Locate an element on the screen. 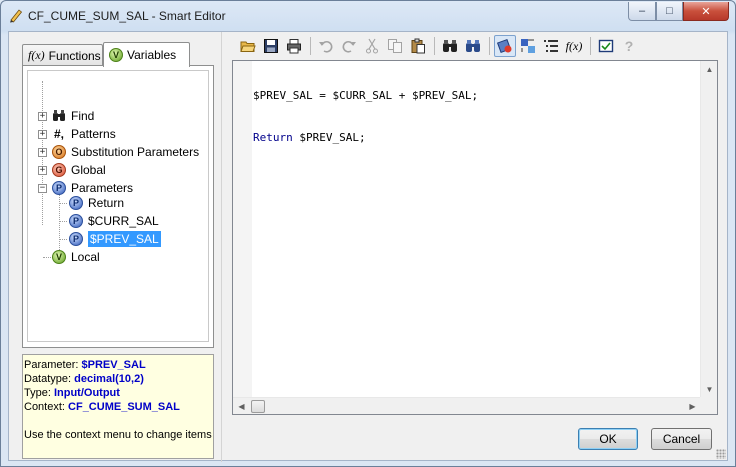 The height and width of the screenshot is (467, 736). code-line-text: $PREV_SAL = $CURR_SAL + $PREV_SAL; is located at coordinates (366, 95).